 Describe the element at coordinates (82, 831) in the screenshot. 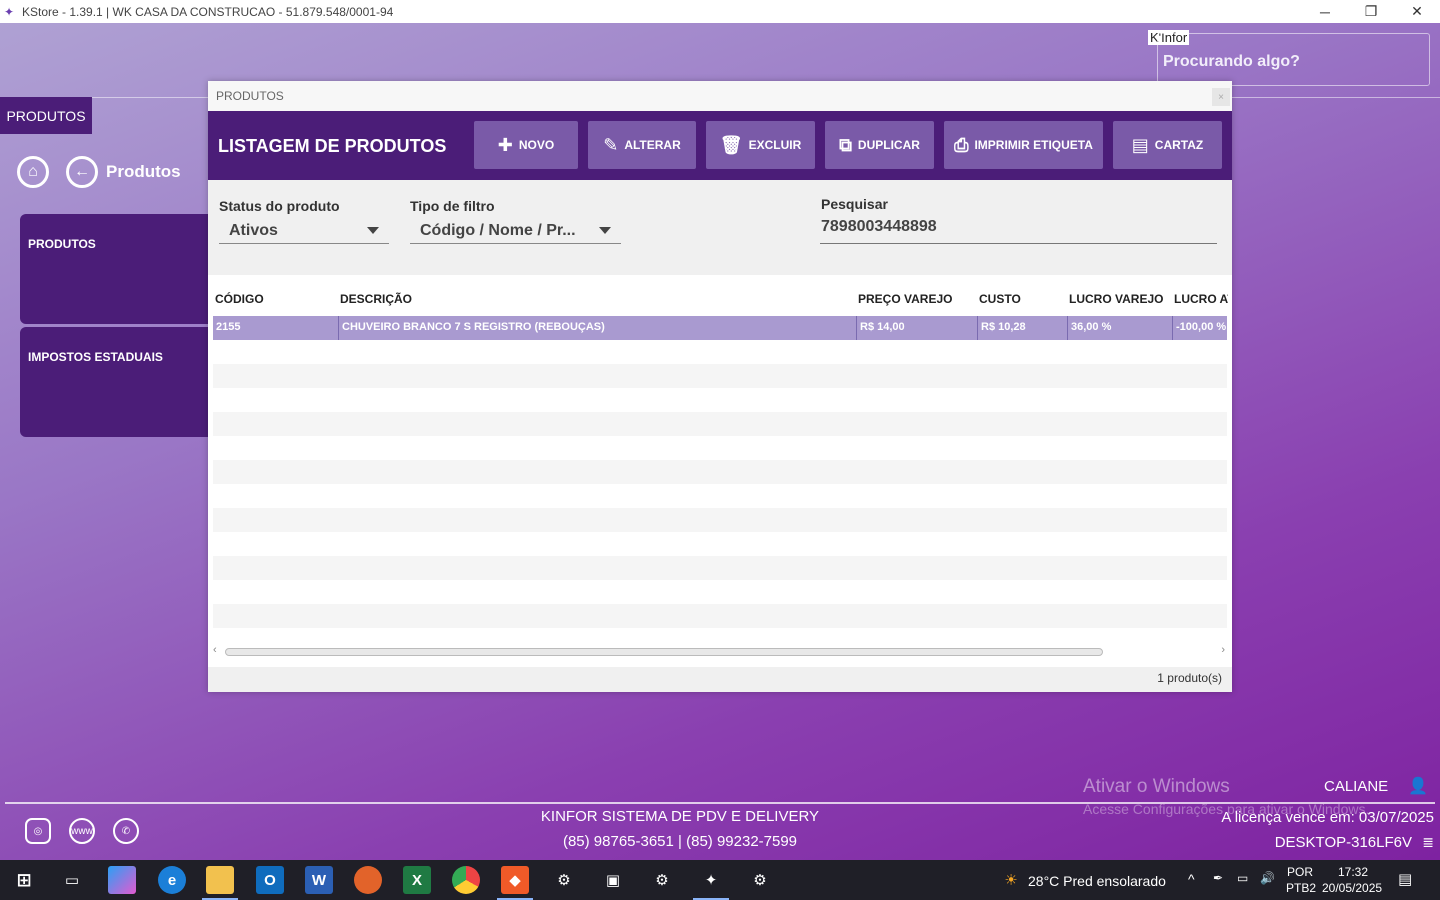

I see `website-icon: www` at that location.